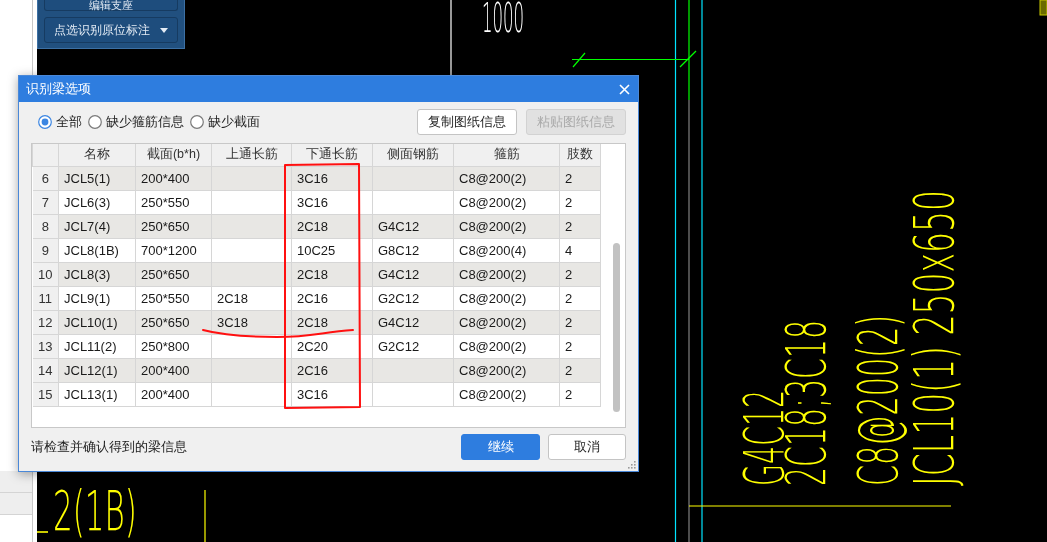 This screenshot has width=1047, height=542. I want to click on table-row: 7 JCL6(3) 250*550 3C16 C8@200(2) 2, so click(316, 202).